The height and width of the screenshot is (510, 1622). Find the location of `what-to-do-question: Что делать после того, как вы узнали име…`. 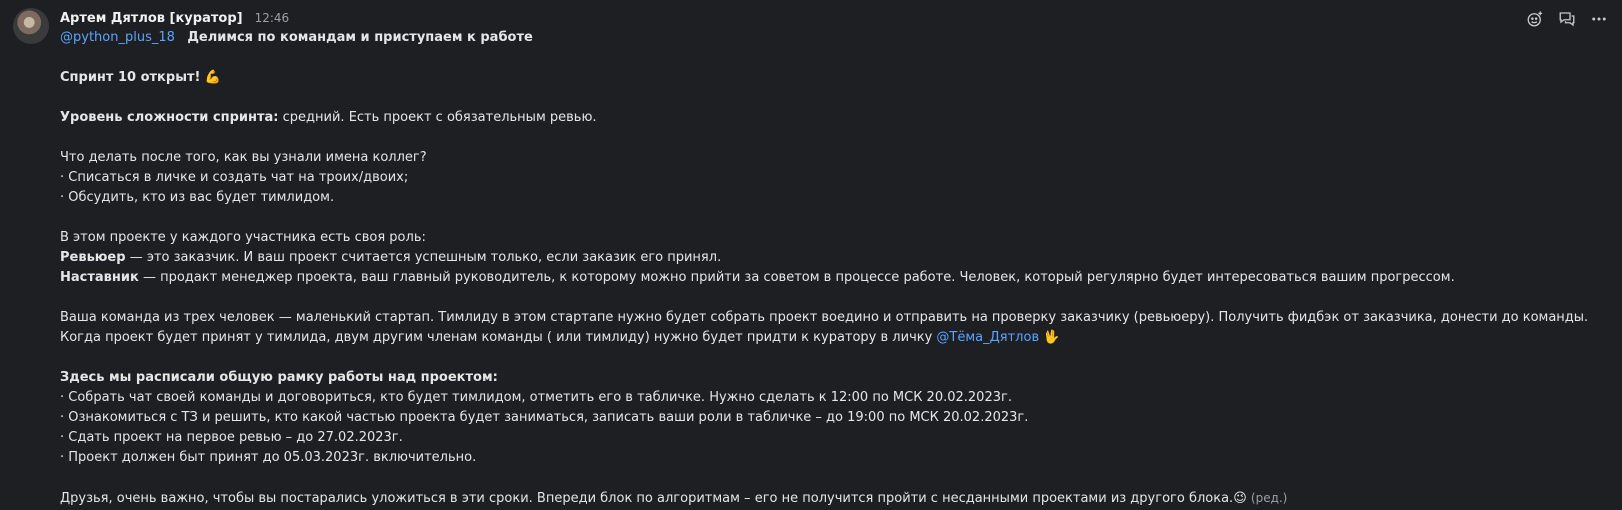

what-to-do-question: Что делать после того, как вы узнали име… is located at coordinates (243, 157).